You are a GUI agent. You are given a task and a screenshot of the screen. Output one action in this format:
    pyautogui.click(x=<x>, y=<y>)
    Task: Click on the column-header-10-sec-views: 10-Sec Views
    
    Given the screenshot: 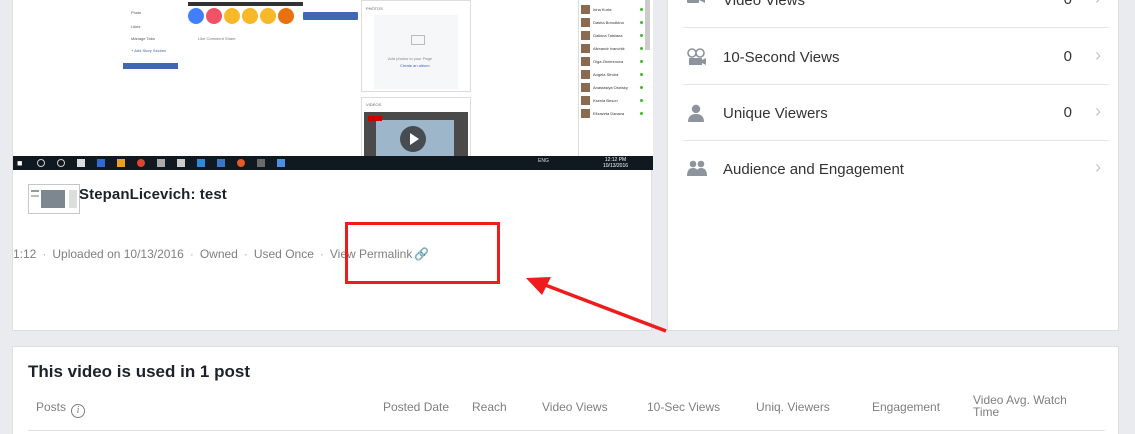 What is the action you would take?
    pyautogui.click(x=683, y=407)
    